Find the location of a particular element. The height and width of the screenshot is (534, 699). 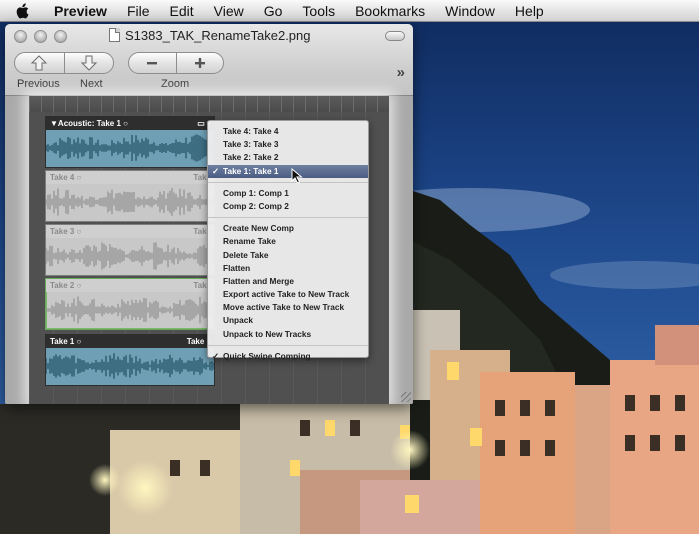

menu-item-quick-swipe-comping: ✓ Quick Swipe Comping is located at coordinates (288, 356).